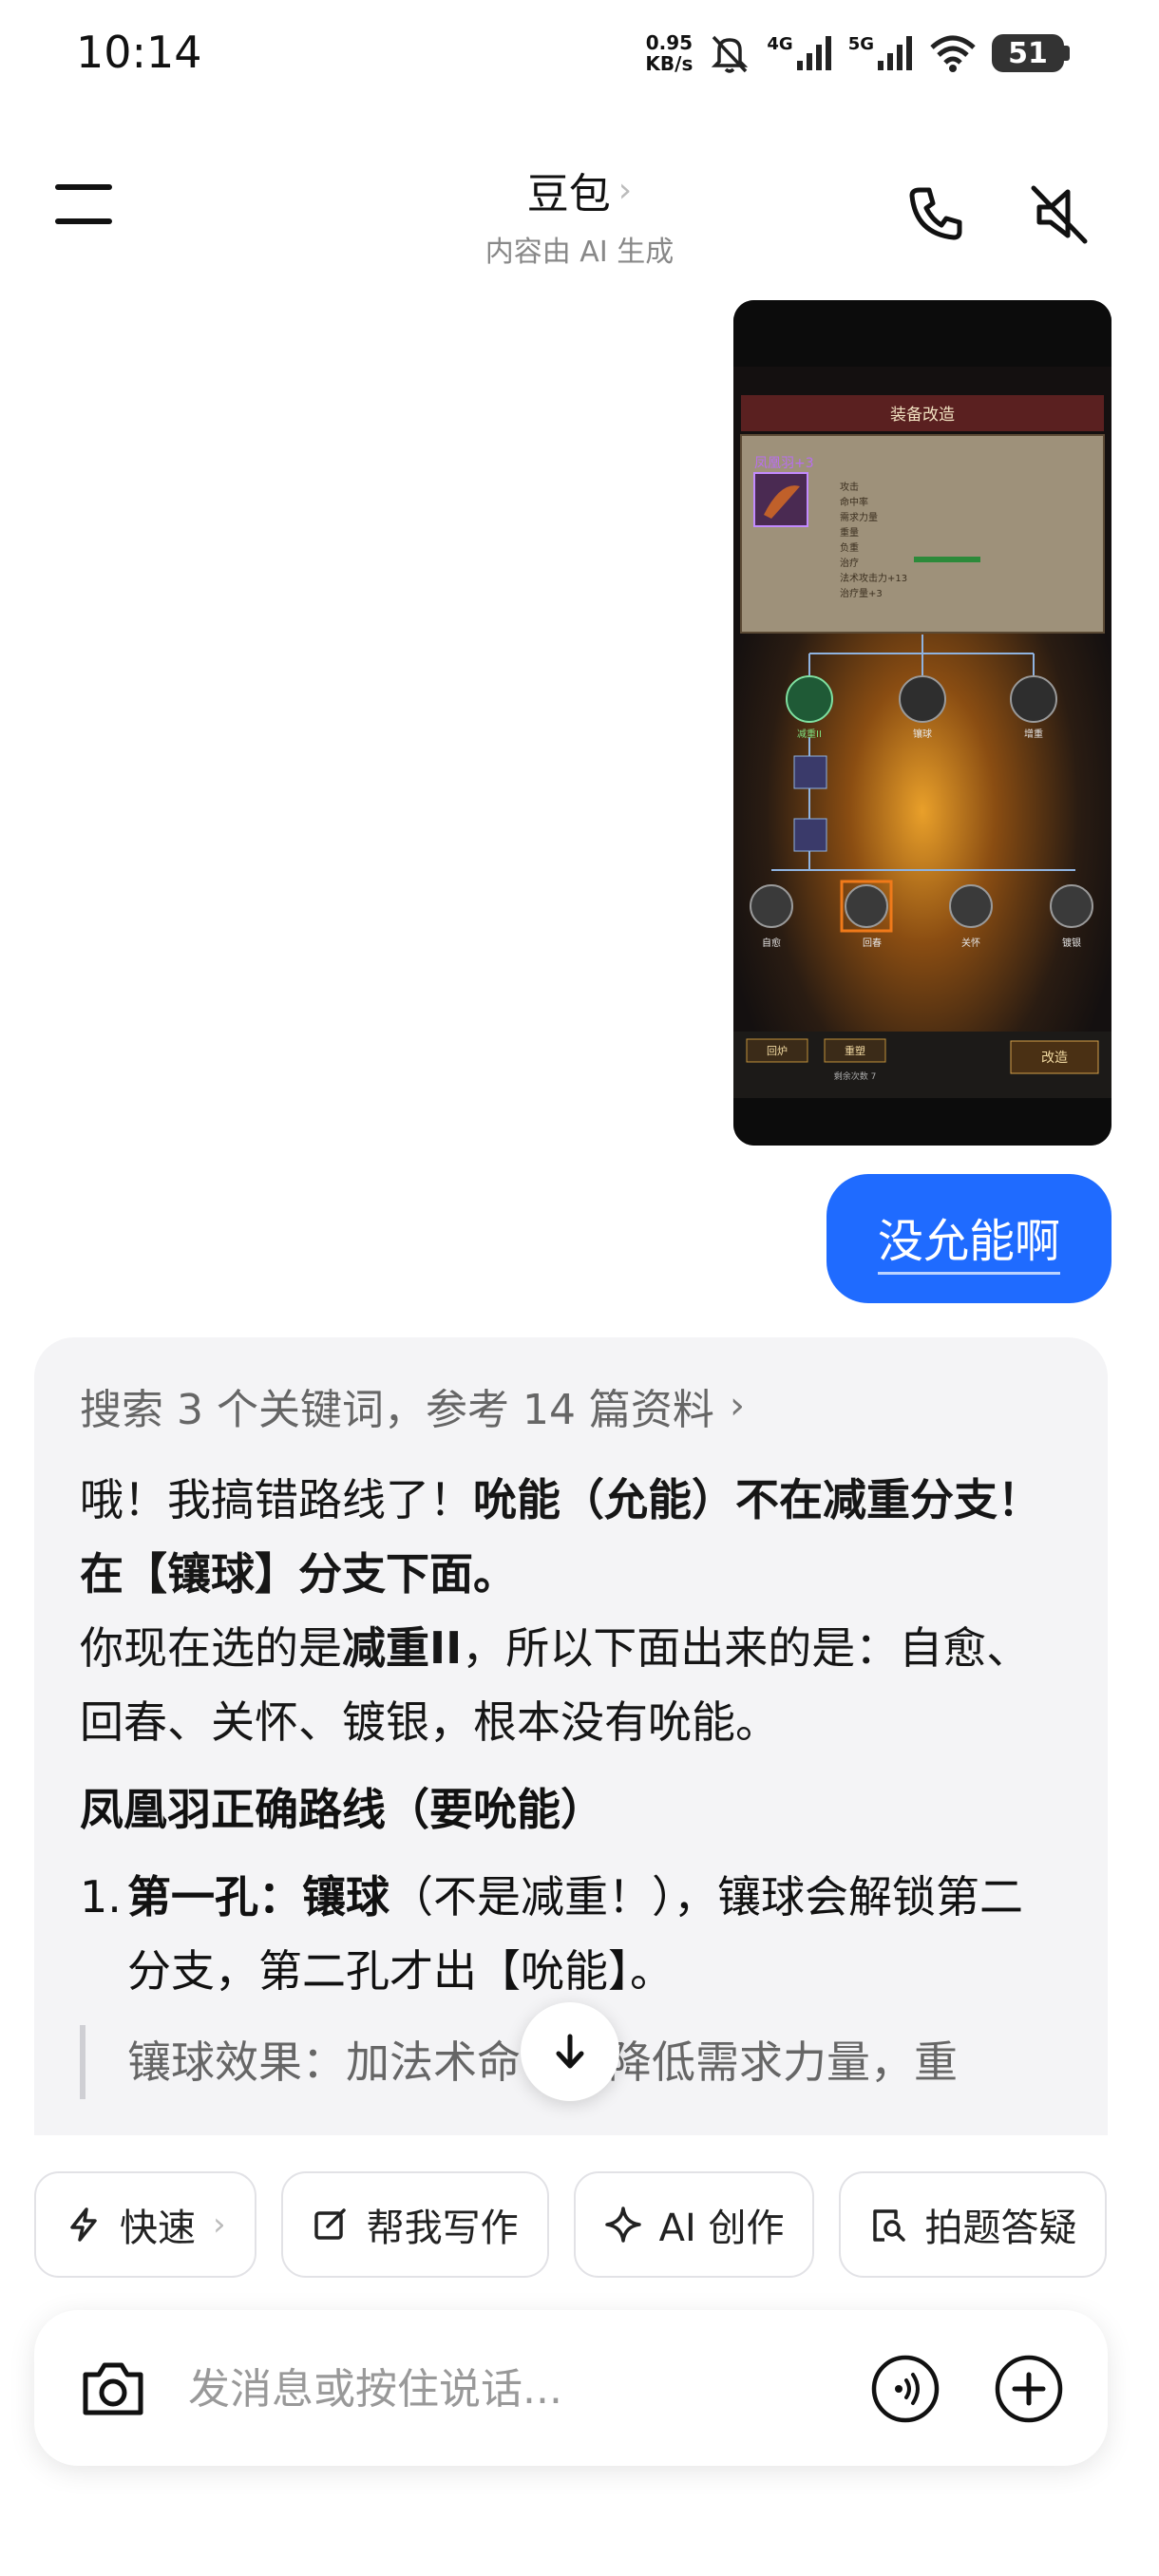  What do you see at coordinates (579, 253) in the screenshot?
I see `ai-disclaimer: 内容由 AI 生成` at bounding box center [579, 253].